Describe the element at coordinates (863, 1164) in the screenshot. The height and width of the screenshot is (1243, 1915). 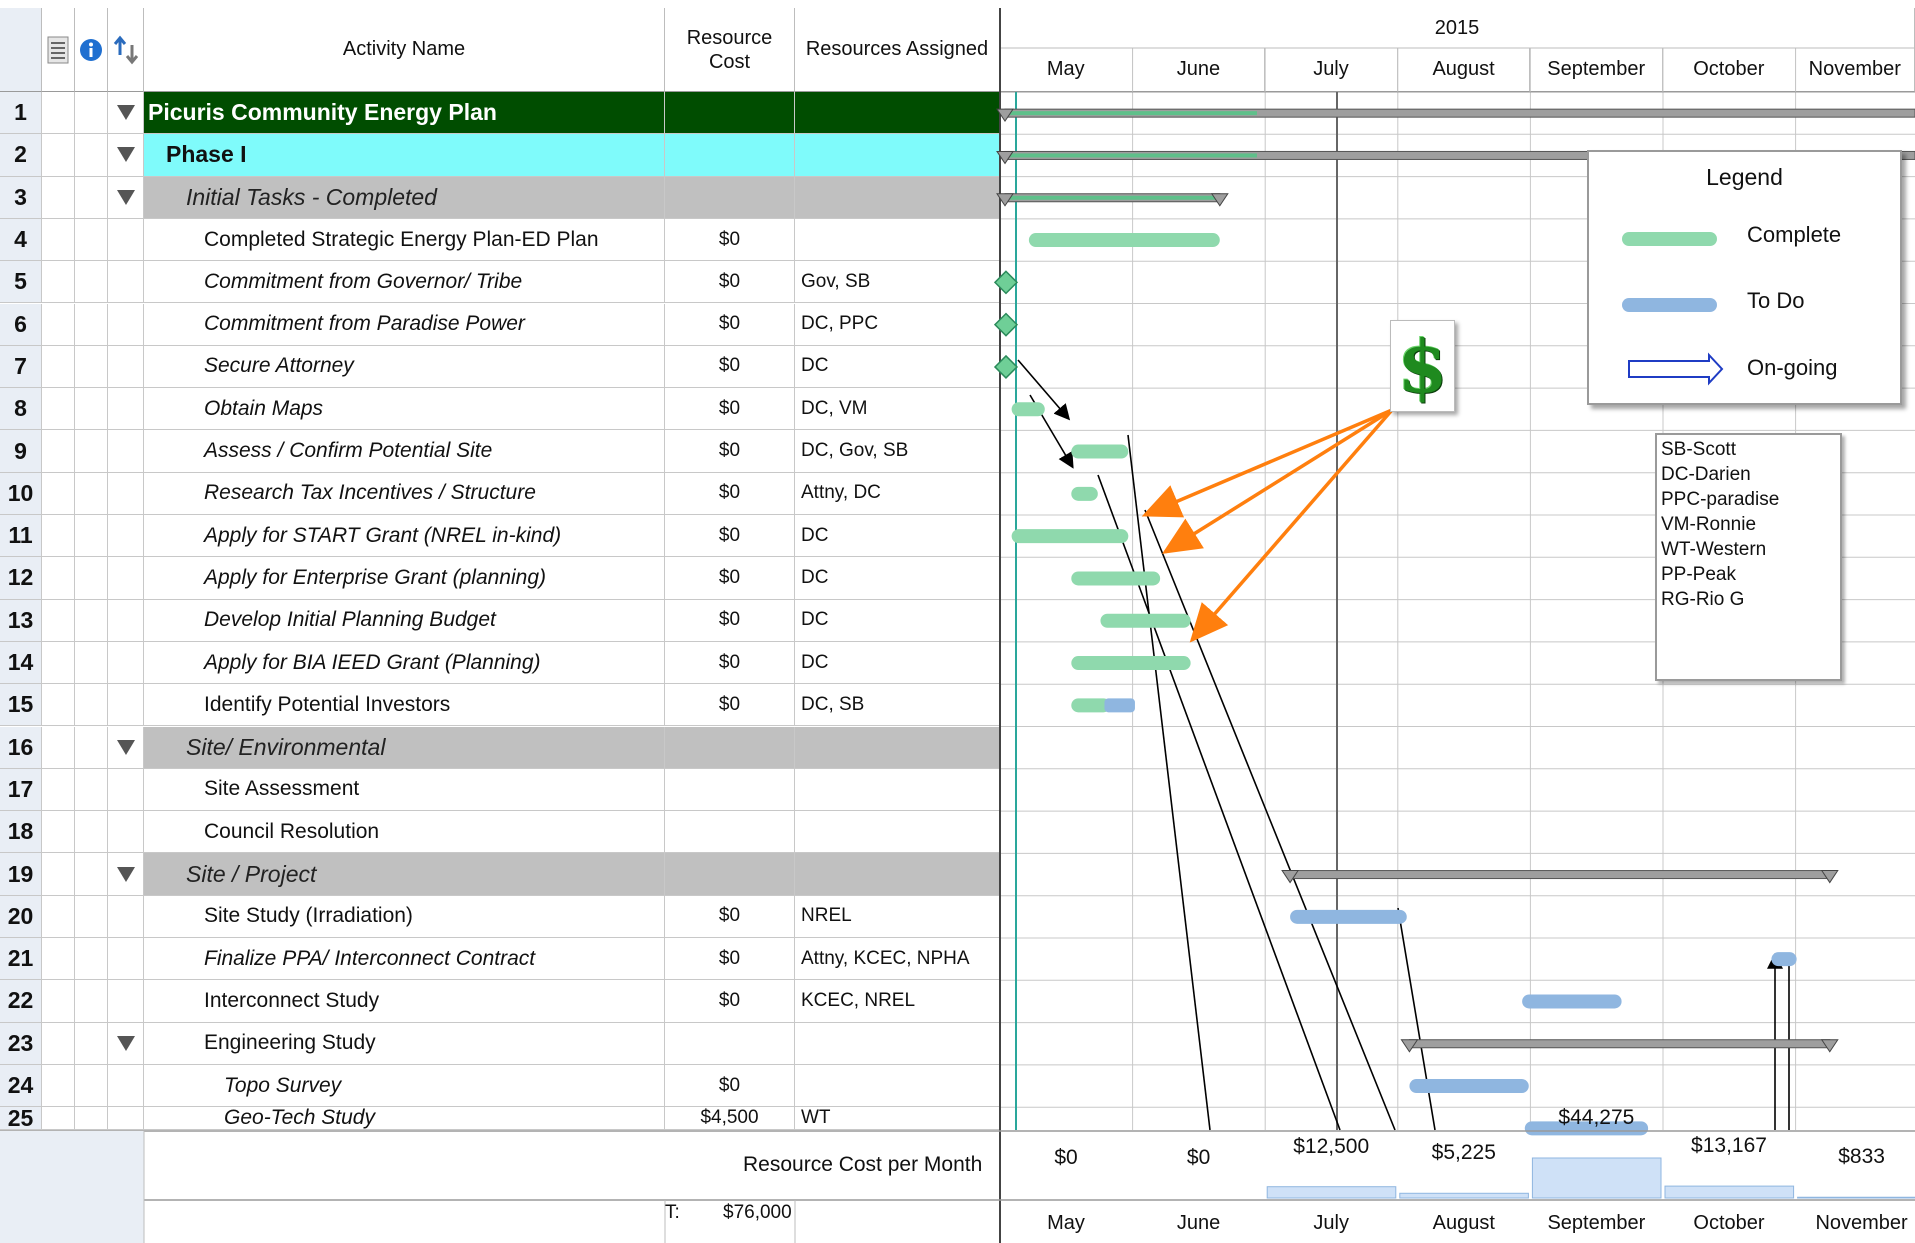
I see `resource-cost-per-month-label: Resource Cost per Month` at that location.